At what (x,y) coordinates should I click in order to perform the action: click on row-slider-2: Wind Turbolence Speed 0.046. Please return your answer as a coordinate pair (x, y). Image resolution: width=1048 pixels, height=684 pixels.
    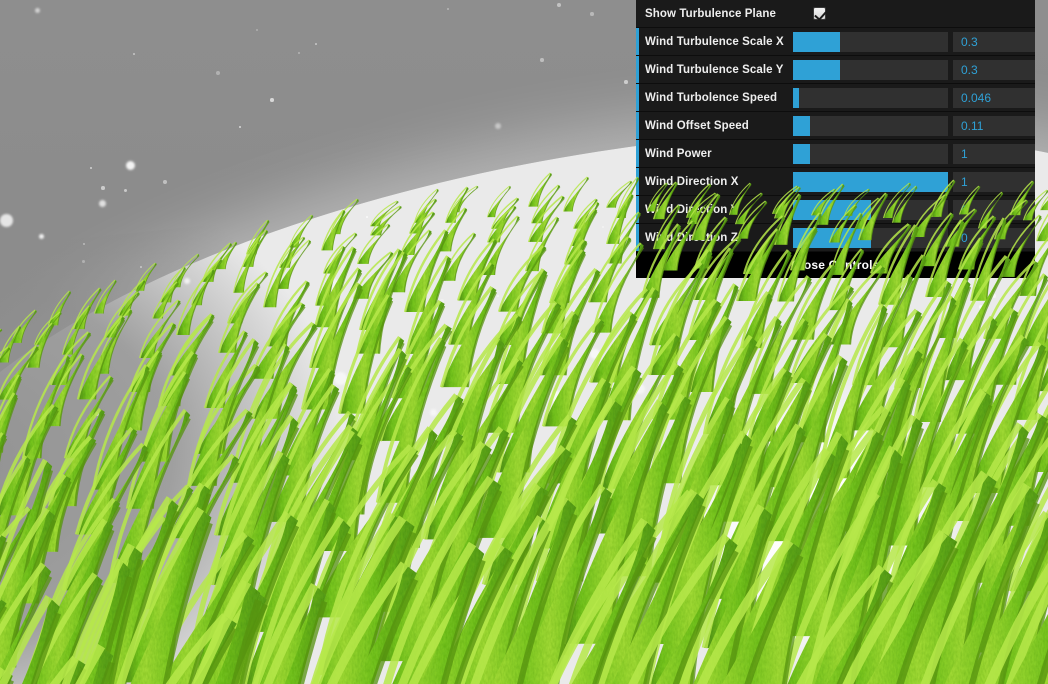
    Looking at the image, I should click on (835, 98).